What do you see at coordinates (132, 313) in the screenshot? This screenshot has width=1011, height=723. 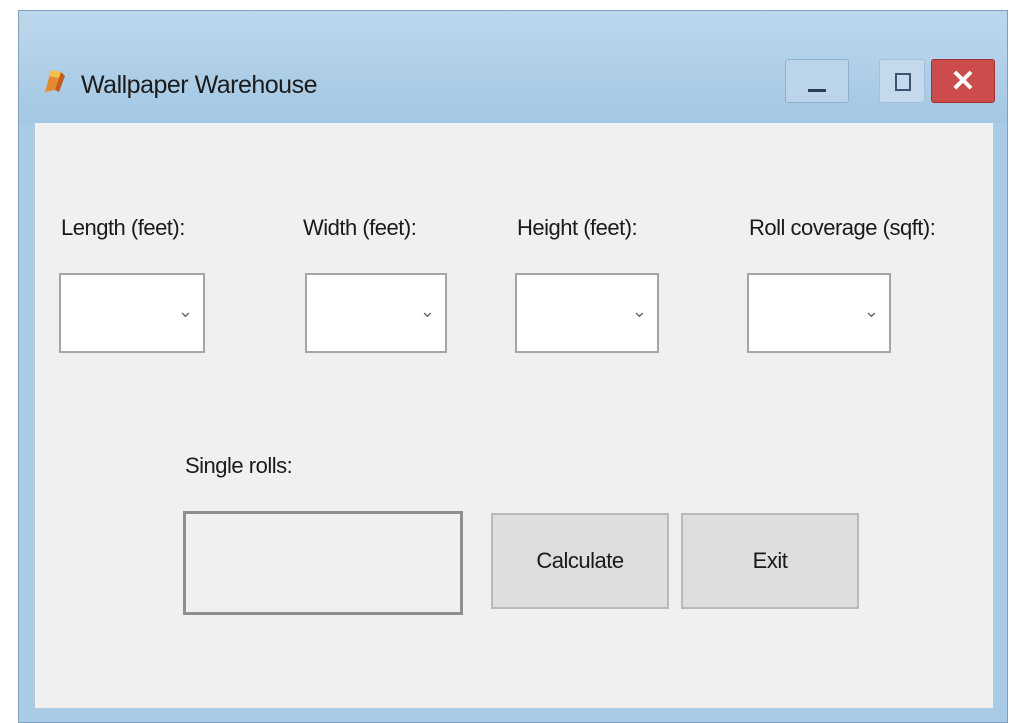 I see `length-combo: ⌄` at bounding box center [132, 313].